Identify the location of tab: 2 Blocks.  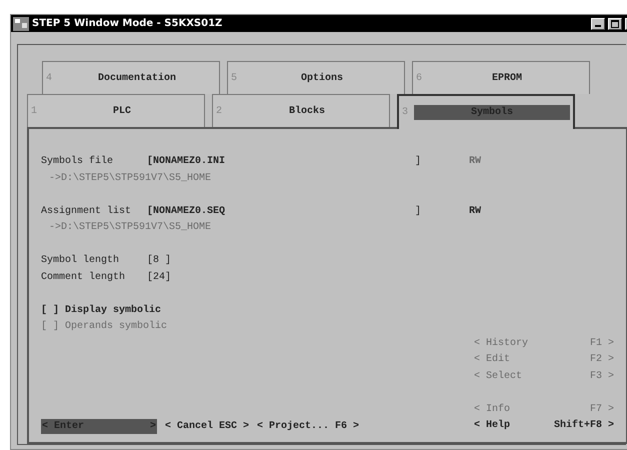
(301, 110).